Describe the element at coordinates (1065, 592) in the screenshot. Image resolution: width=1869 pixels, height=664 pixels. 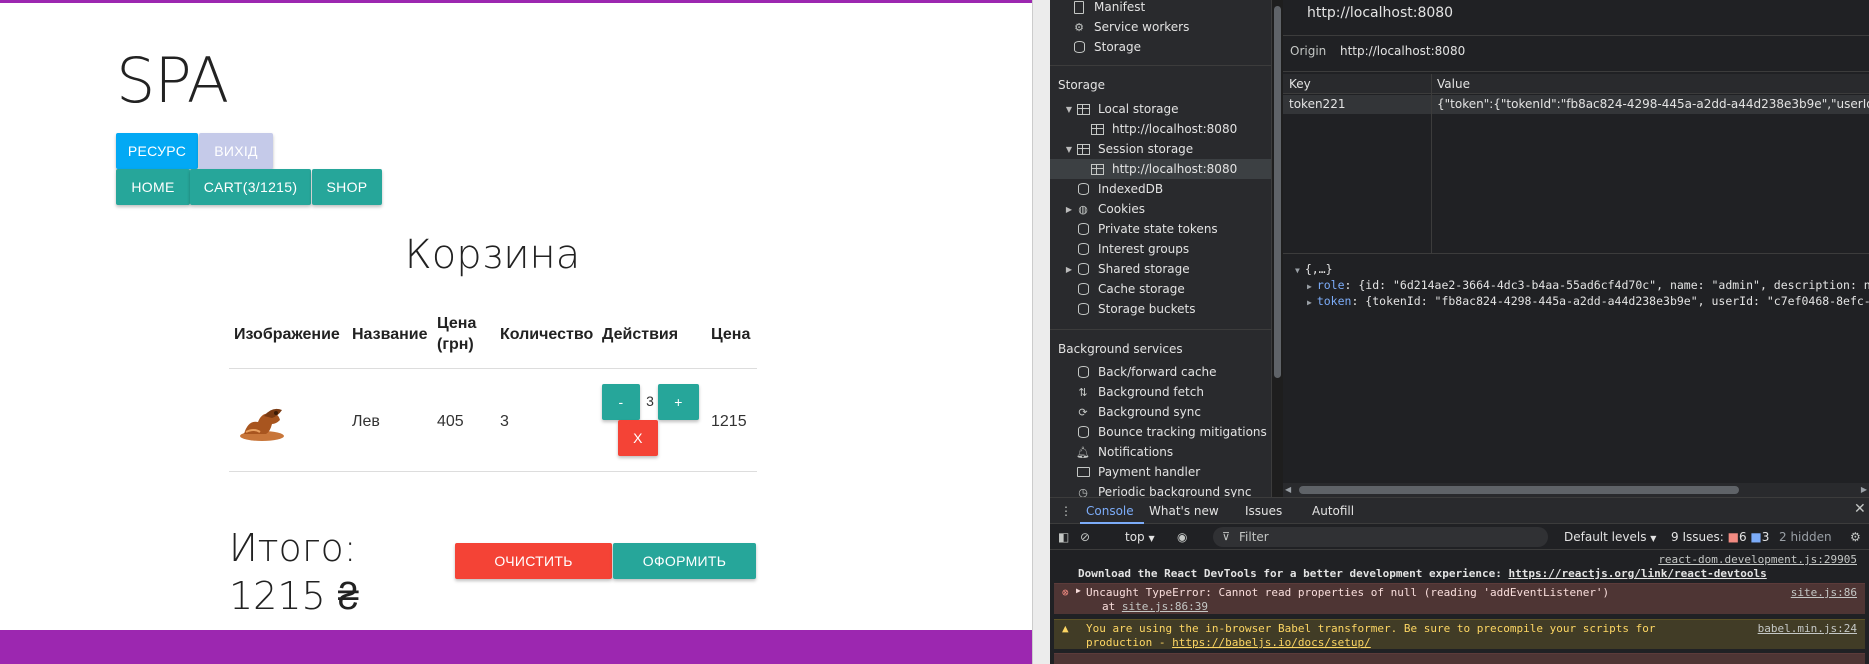
I see `error-icon: ⊗` at that location.